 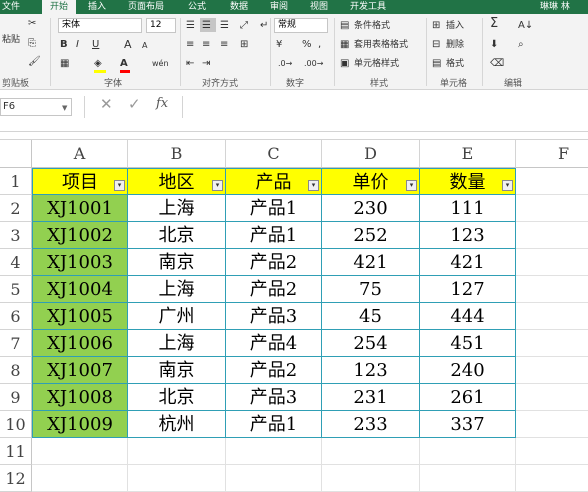 I want to click on copy-icon: ⎘, so click(x=32, y=44).